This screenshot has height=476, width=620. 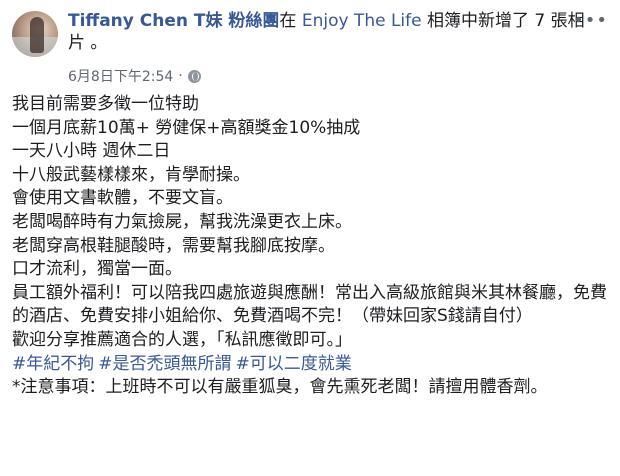 I want to click on album-link: Enjoy The Life, so click(x=362, y=21).